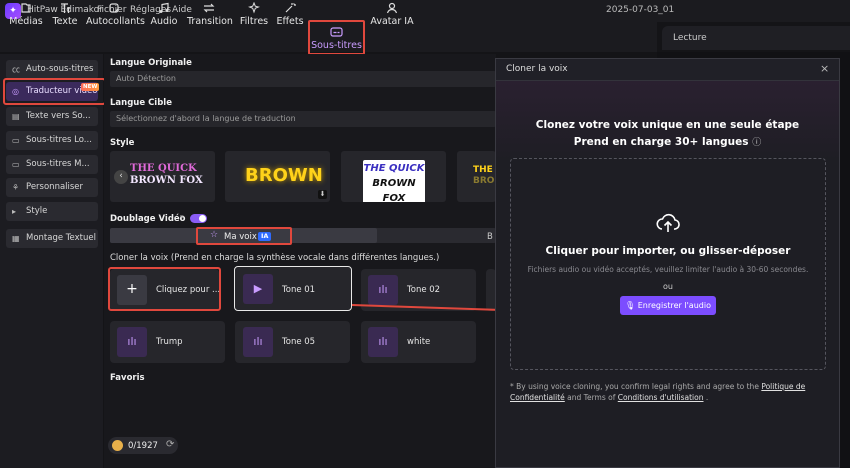  Describe the element at coordinates (640, 10) in the screenshot. I see `project-title: 2025-07-03_01` at that location.